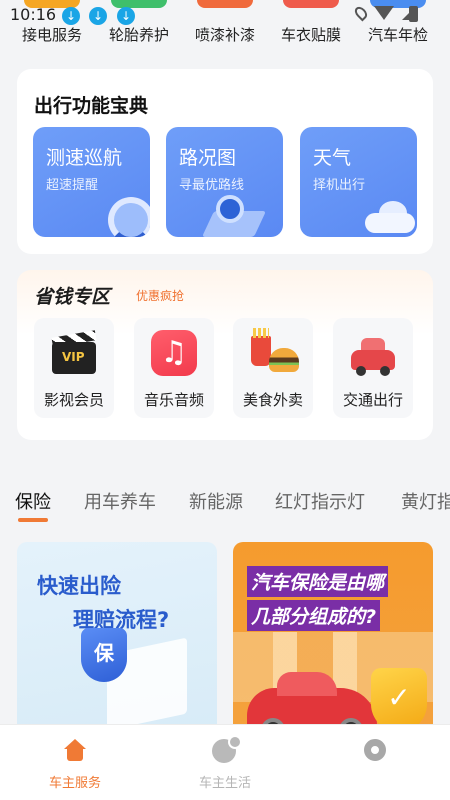  I want to click on map-pin-icon, so click(230, 209).